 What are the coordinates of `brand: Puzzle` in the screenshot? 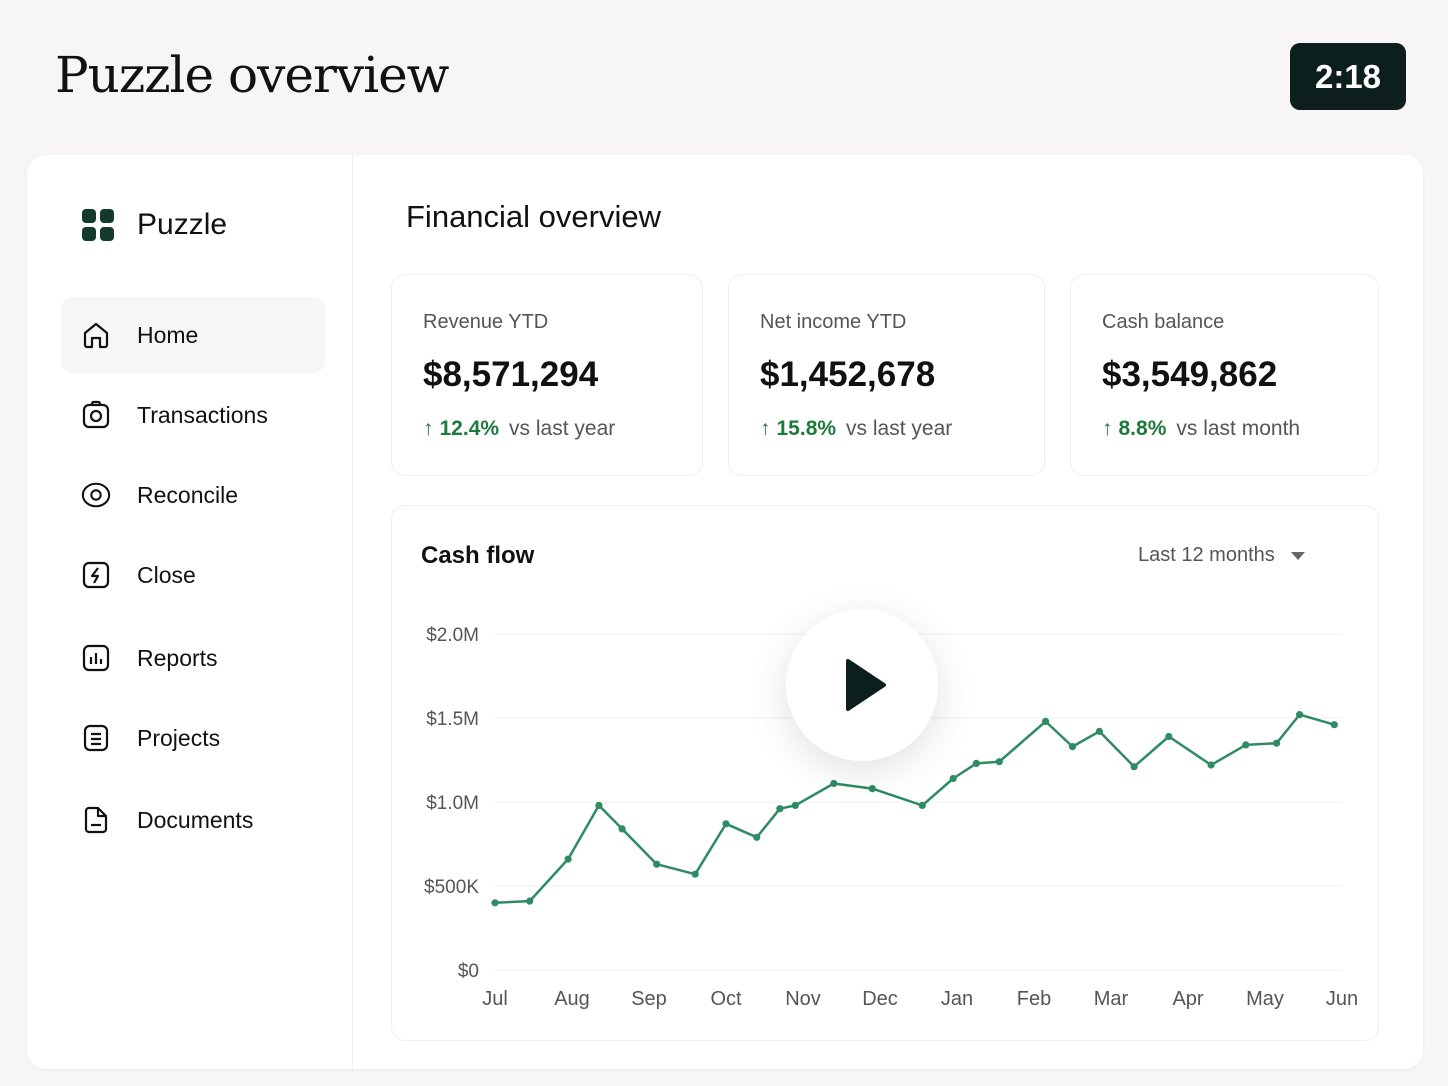 It's located at (154, 225).